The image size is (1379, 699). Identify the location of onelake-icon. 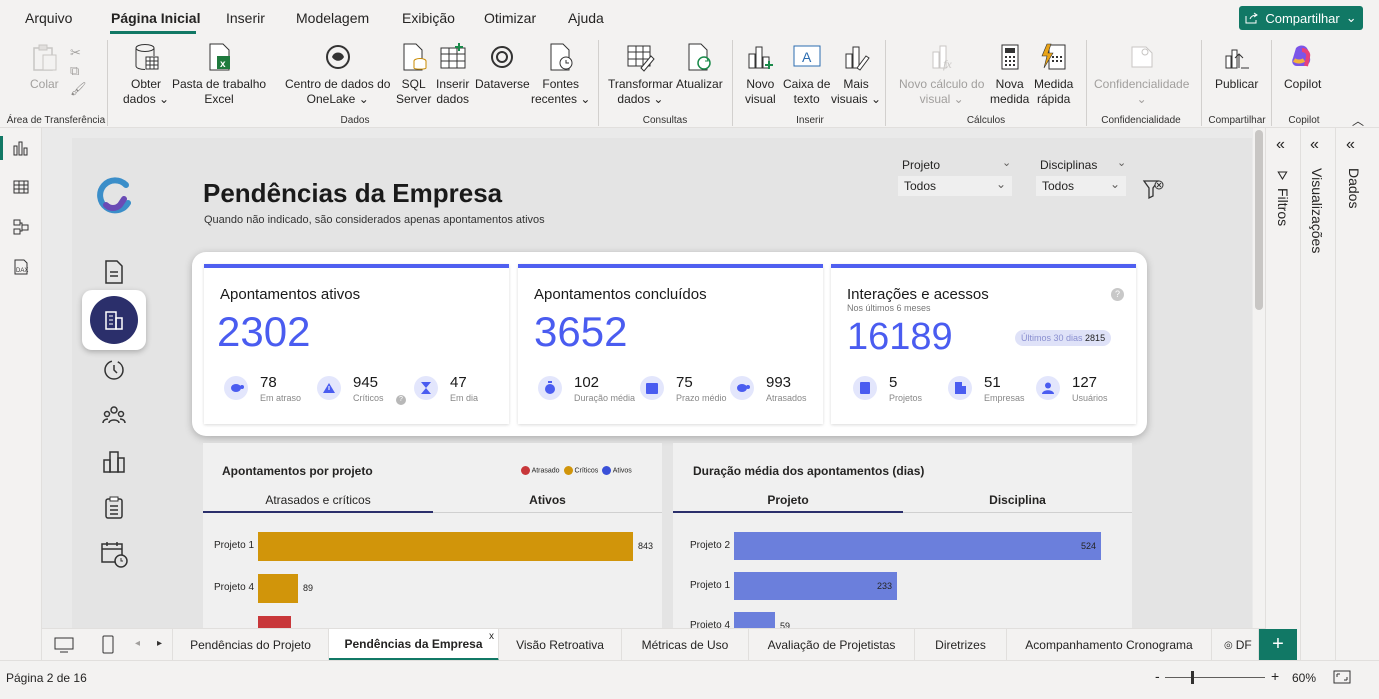
(337, 57).